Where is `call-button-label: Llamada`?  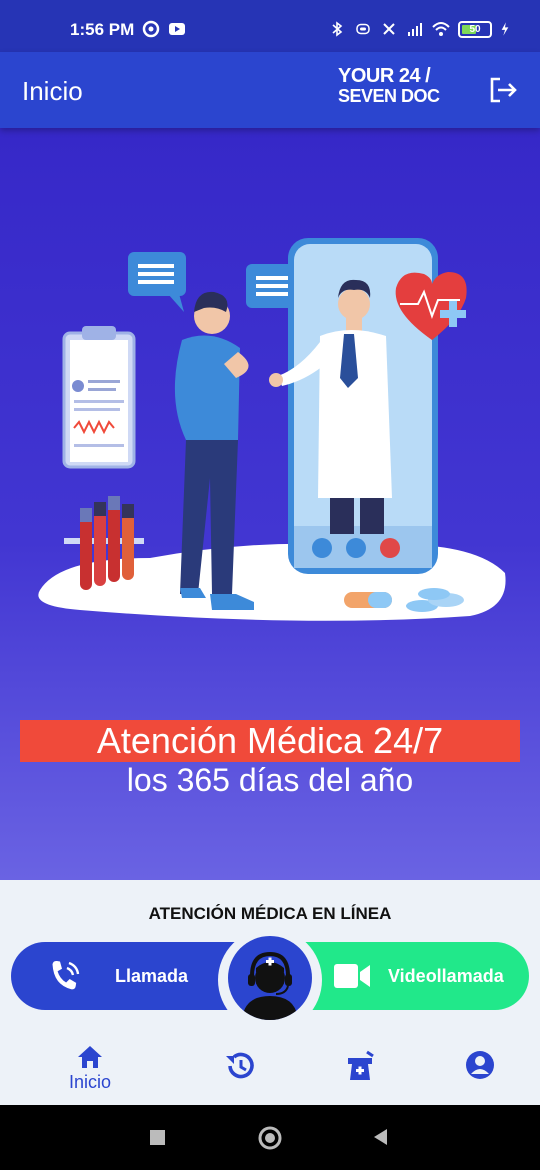 call-button-label: Llamada is located at coordinates (152, 976).